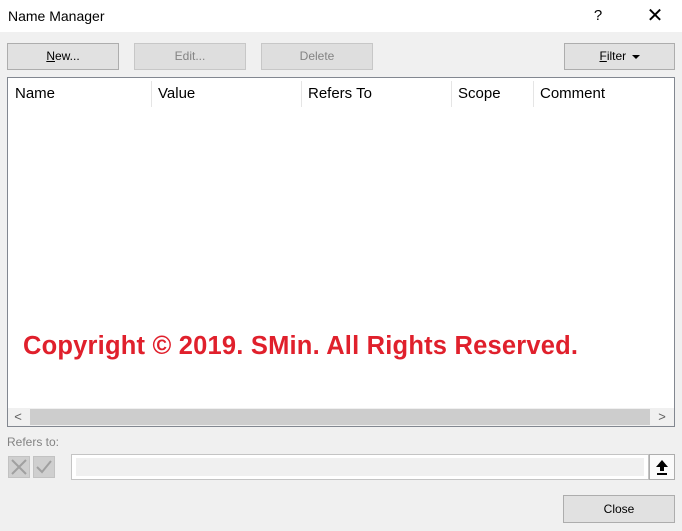 The width and height of the screenshot is (682, 531). I want to click on refers-to-input, so click(360, 467).